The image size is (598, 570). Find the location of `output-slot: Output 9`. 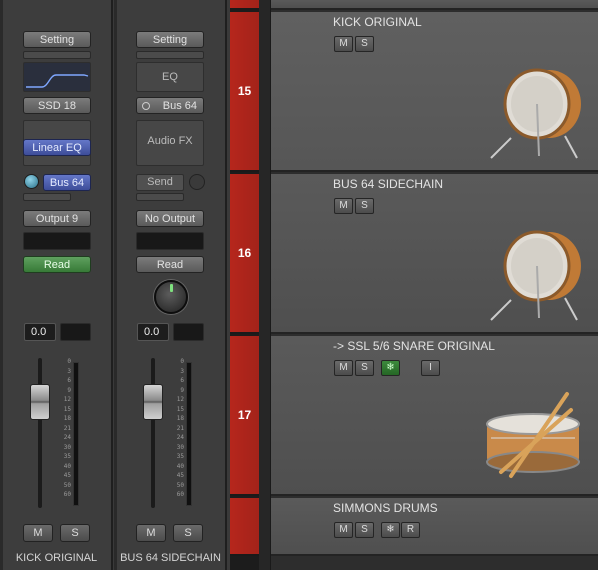

output-slot: Output 9 is located at coordinates (57, 218).